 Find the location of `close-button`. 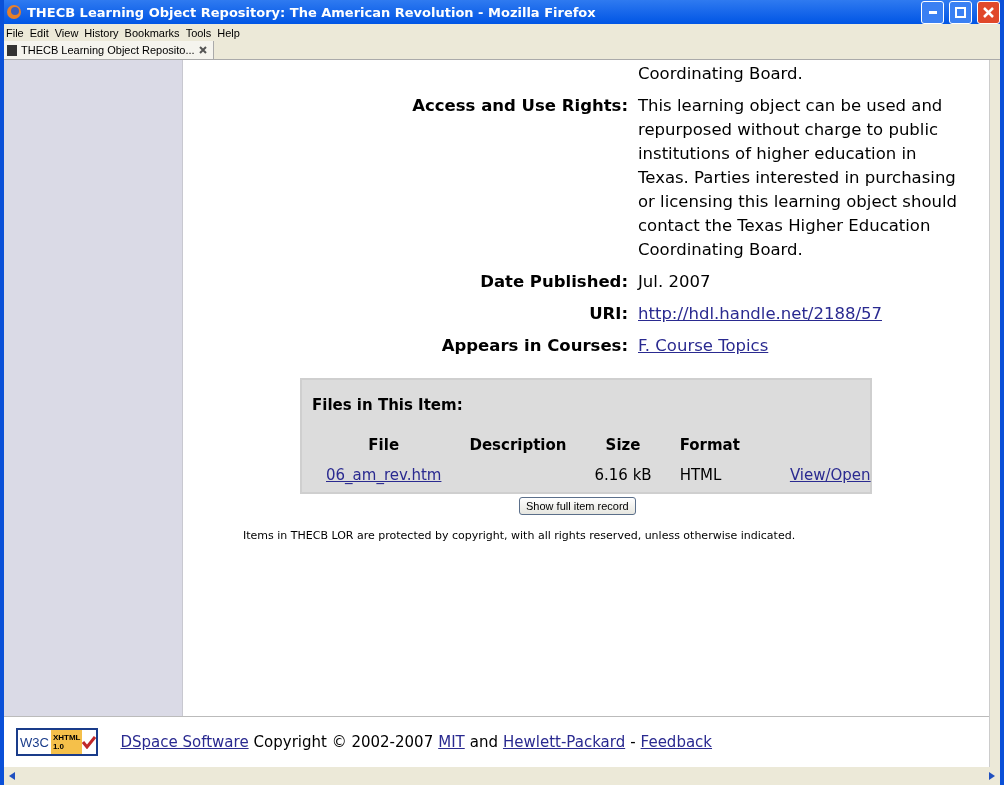

close-button is located at coordinates (988, 12).